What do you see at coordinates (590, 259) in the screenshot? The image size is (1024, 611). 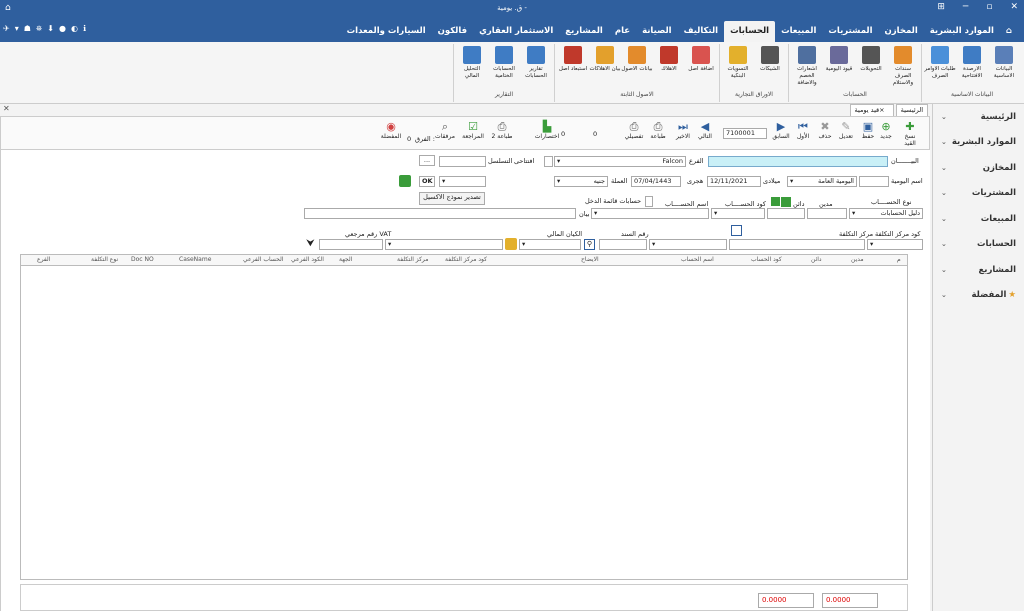 I see `grid-column-header: الايضاح` at bounding box center [590, 259].